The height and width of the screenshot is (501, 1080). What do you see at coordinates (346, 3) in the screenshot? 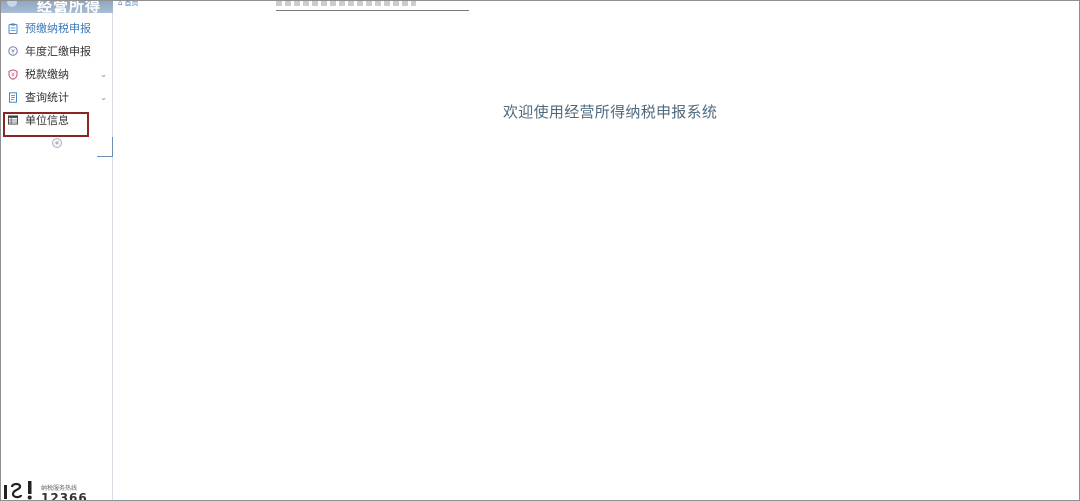
I see `cutoff-heading-fragment` at bounding box center [346, 3].